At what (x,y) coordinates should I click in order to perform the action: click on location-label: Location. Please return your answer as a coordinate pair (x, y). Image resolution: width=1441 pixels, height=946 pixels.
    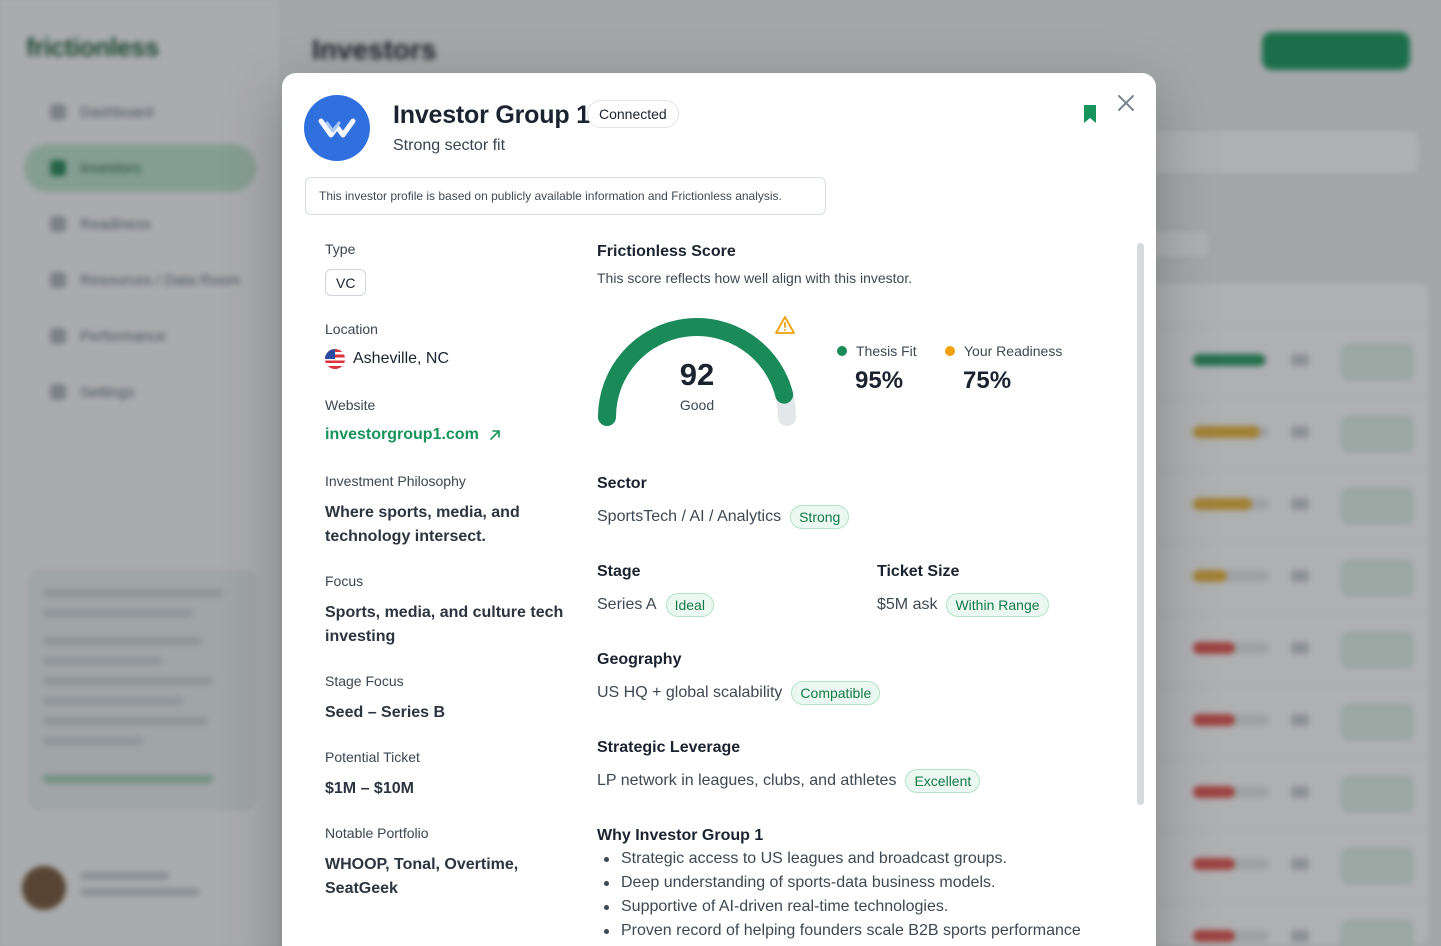
    Looking at the image, I should click on (351, 329).